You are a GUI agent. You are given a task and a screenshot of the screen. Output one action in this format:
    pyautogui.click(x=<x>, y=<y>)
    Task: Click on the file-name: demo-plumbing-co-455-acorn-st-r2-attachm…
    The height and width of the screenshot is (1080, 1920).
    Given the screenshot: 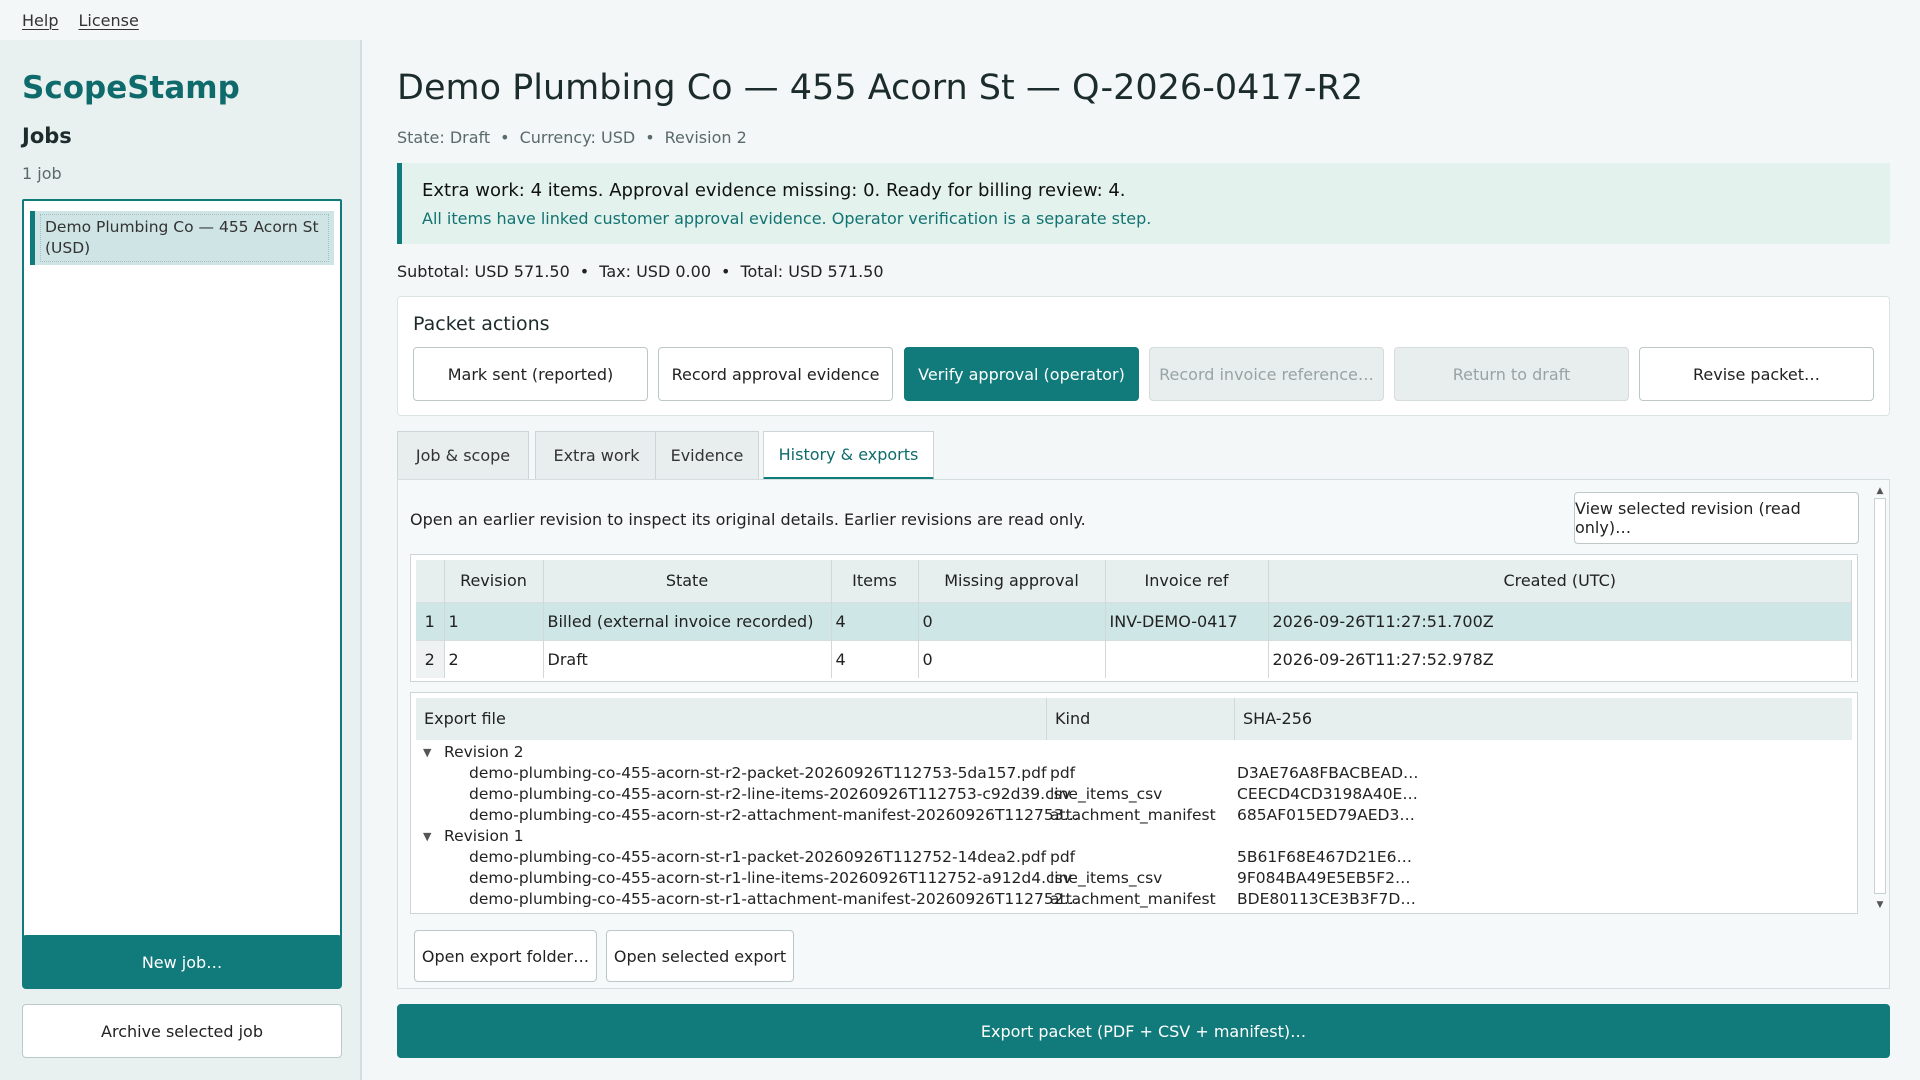 What is the action you would take?
    pyautogui.click(x=774, y=815)
    